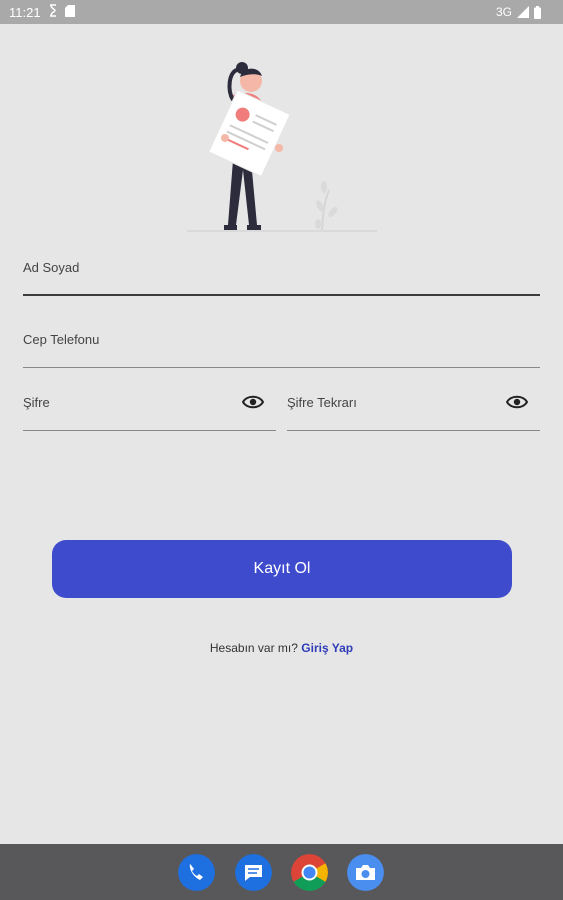 This screenshot has height=900, width=563. What do you see at coordinates (281, 12) in the screenshot?
I see `status-bar: 11:21 3G` at bounding box center [281, 12].